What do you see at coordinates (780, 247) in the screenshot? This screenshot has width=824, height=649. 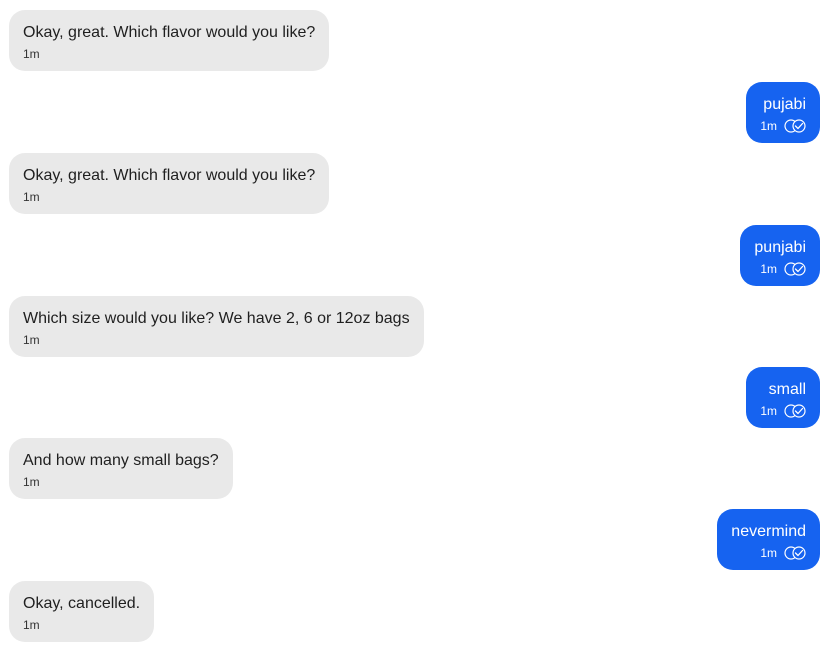 I see `message-text: punjabi` at bounding box center [780, 247].